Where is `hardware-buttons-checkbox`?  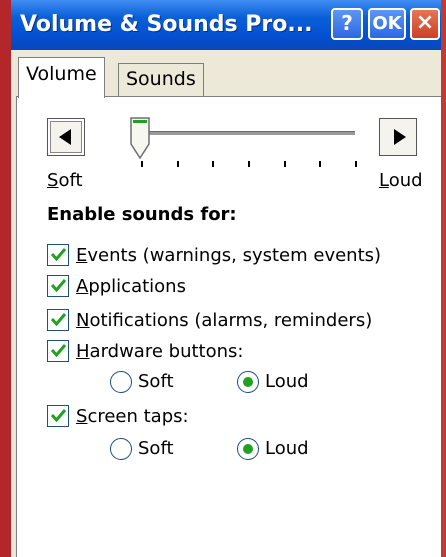
hardware-buttons-checkbox is located at coordinates (58, 351).